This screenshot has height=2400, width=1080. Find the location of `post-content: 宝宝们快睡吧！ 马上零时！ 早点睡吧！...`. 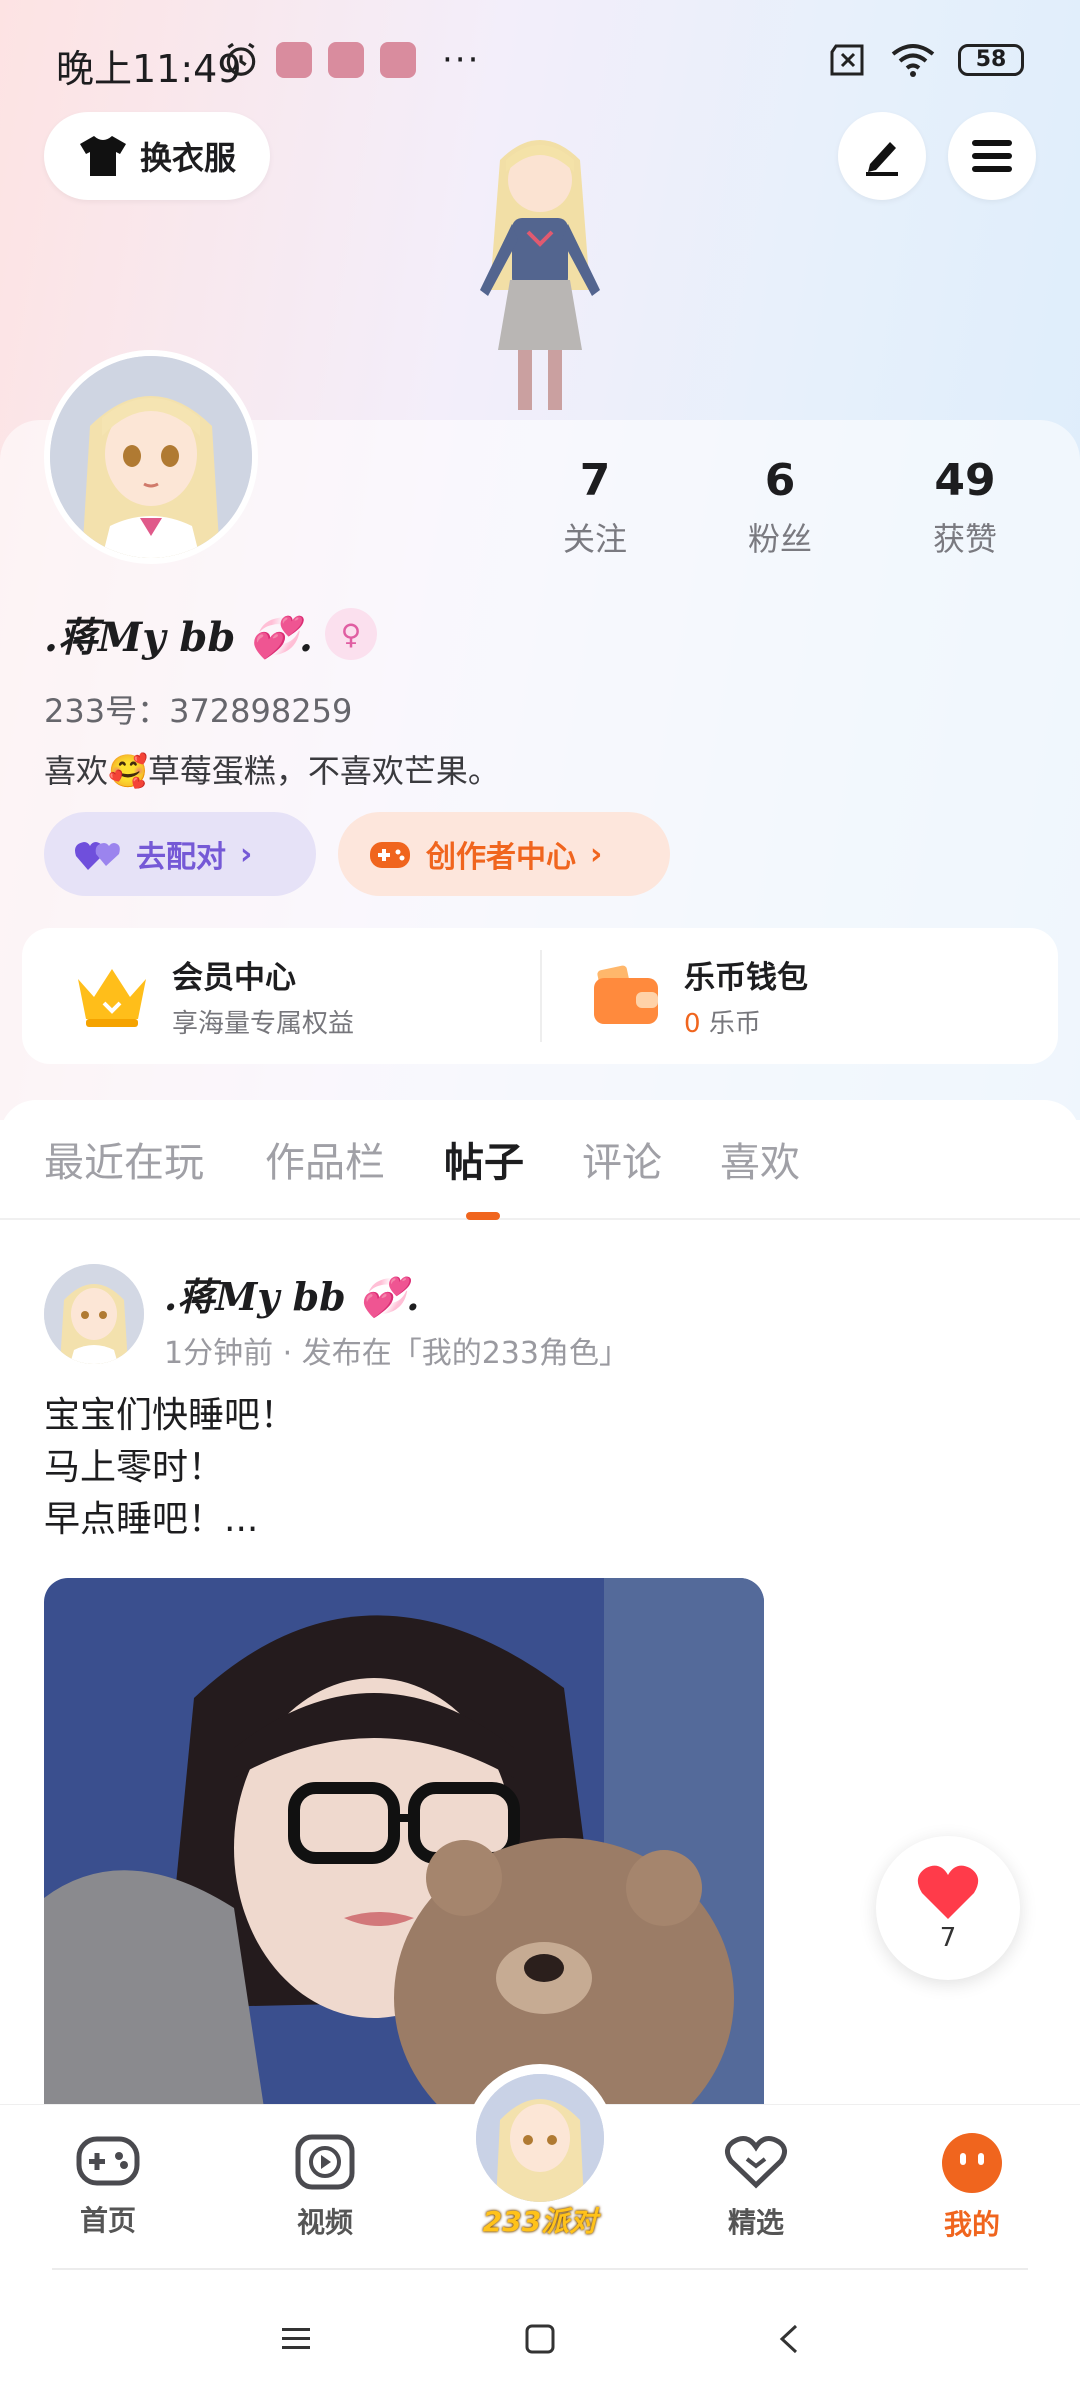

post-content: 宝宝们快睡吧！ 马上零时！ 早点睡吧！... is located at coordinates (170, 1468).